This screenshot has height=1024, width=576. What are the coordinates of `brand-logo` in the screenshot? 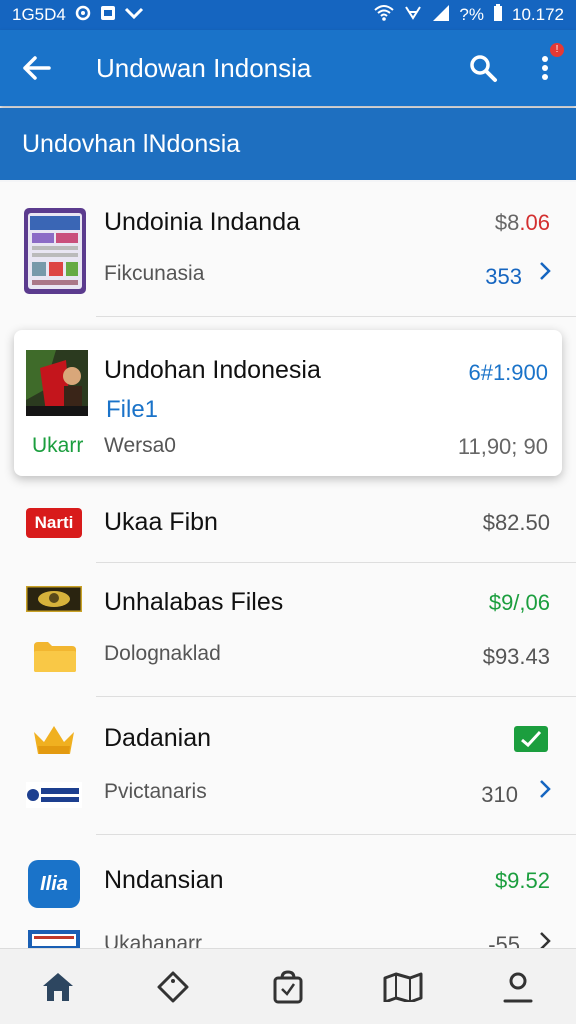 It's located at (54, 795).